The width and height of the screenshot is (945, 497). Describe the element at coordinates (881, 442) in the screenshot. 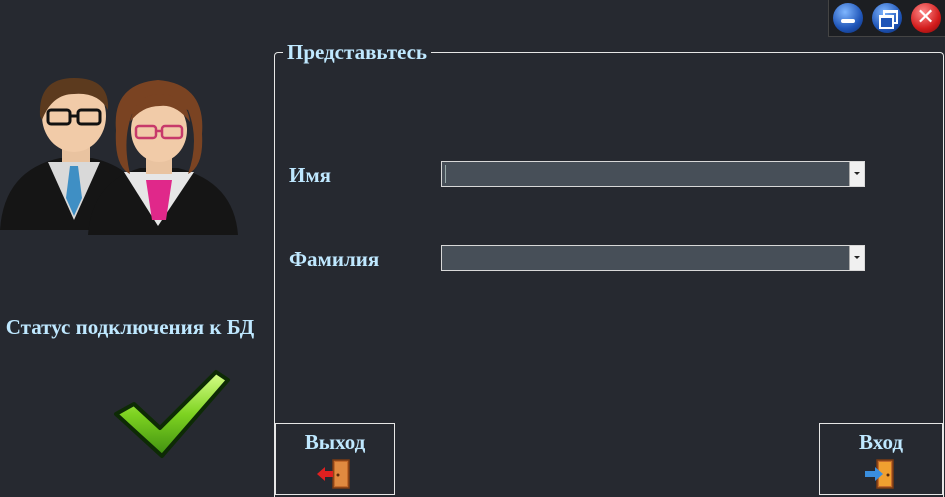

I see `login-button-label: Вход` at that location.